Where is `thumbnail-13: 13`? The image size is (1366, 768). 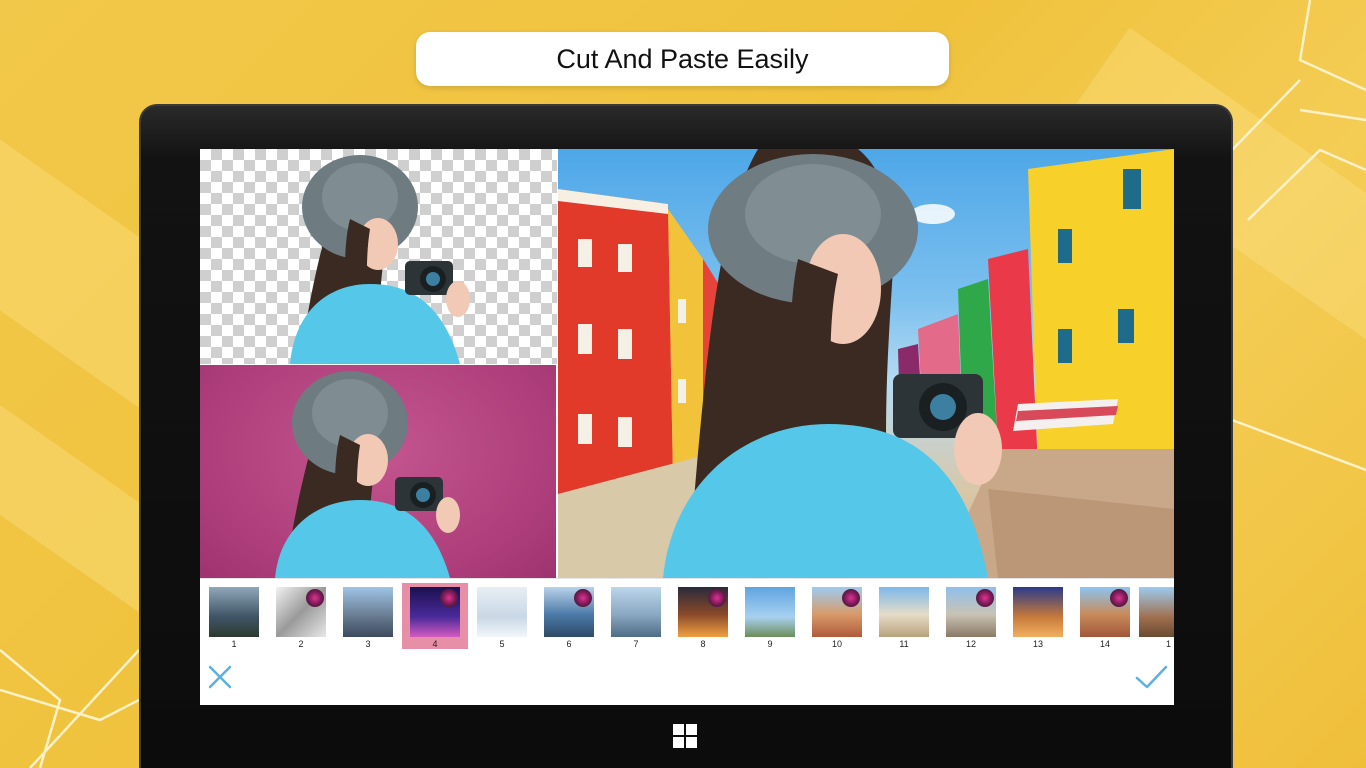
thumbnail-13: 13 is located at coordinates (1038, 616).